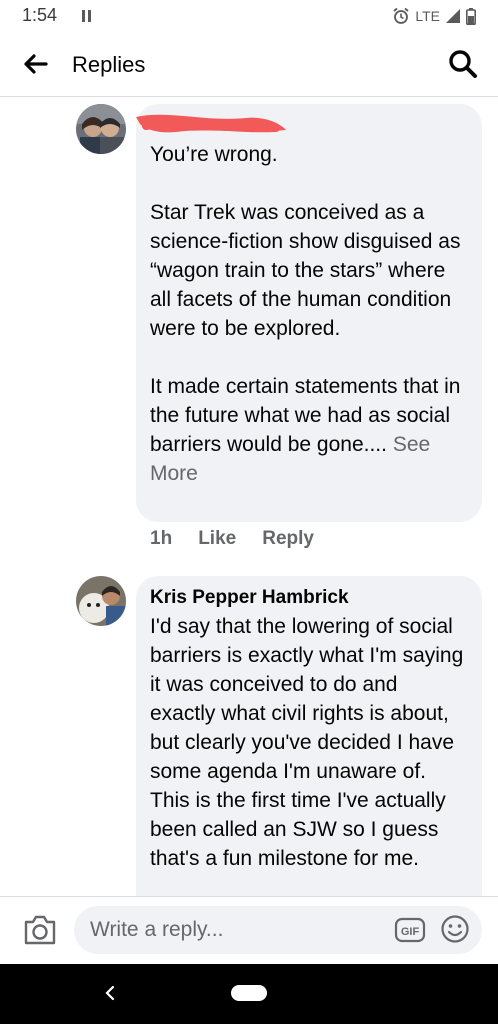  Describe the element at coordinates (427, 16) in the screenshot. I see `network-label: LTE` at that location.